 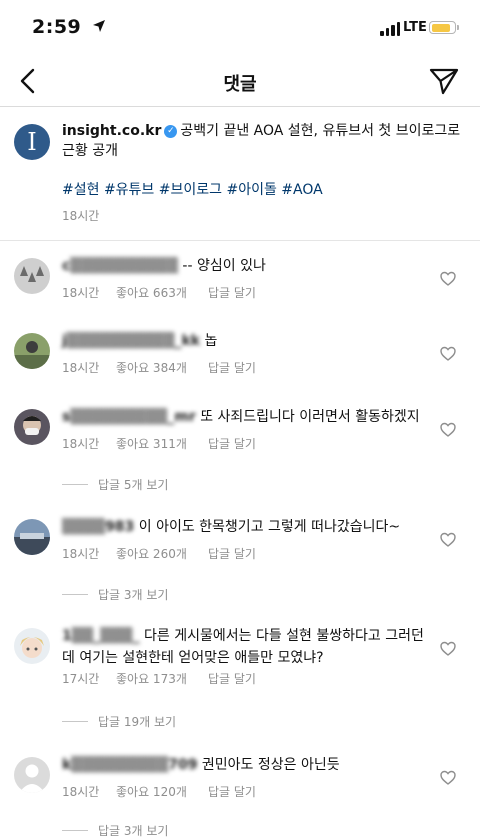 I want to click on comment-body: 이 아이도 한목챙기고 그렇게 떠나갔습니다~, so click(x=269, y=527).